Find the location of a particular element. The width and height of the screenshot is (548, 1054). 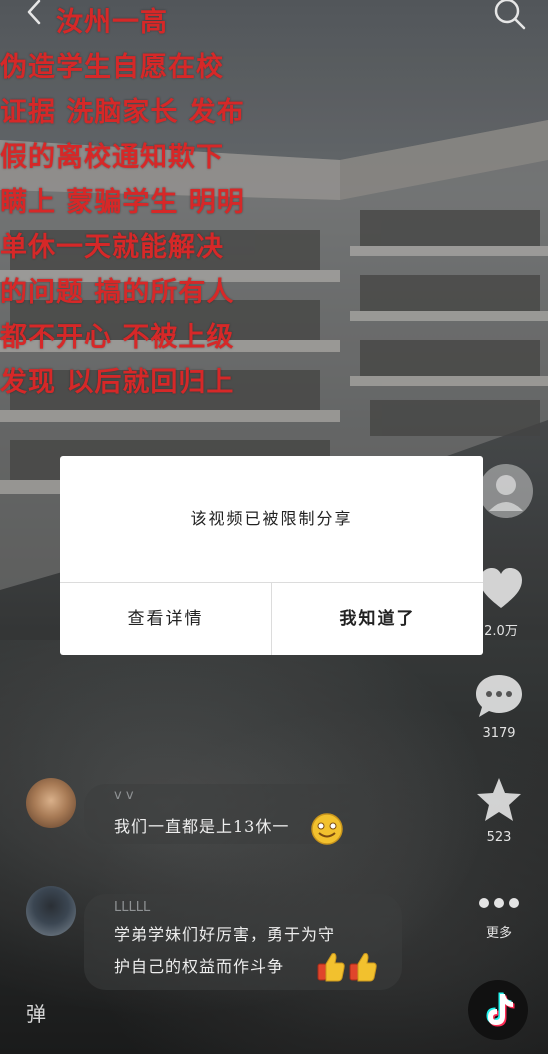

caption-line: 伪造学生自愿在校 is located at coordinates (112, 67).